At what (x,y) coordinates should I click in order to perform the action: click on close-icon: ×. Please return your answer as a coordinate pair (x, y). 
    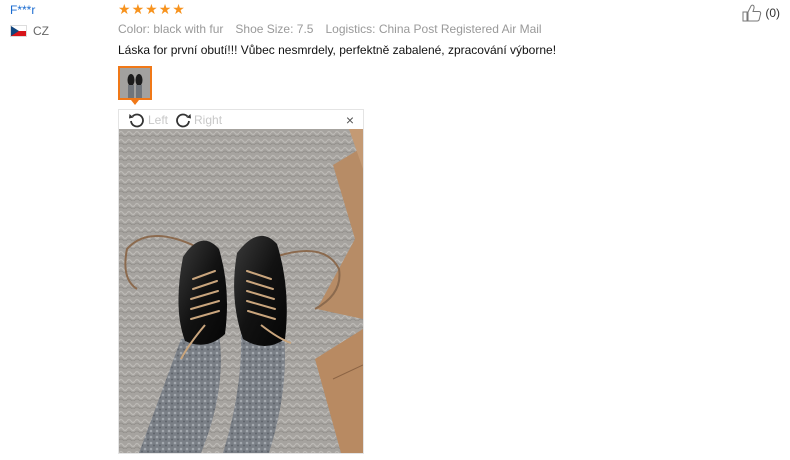
    Looking at the image, I should click on (350, 120).